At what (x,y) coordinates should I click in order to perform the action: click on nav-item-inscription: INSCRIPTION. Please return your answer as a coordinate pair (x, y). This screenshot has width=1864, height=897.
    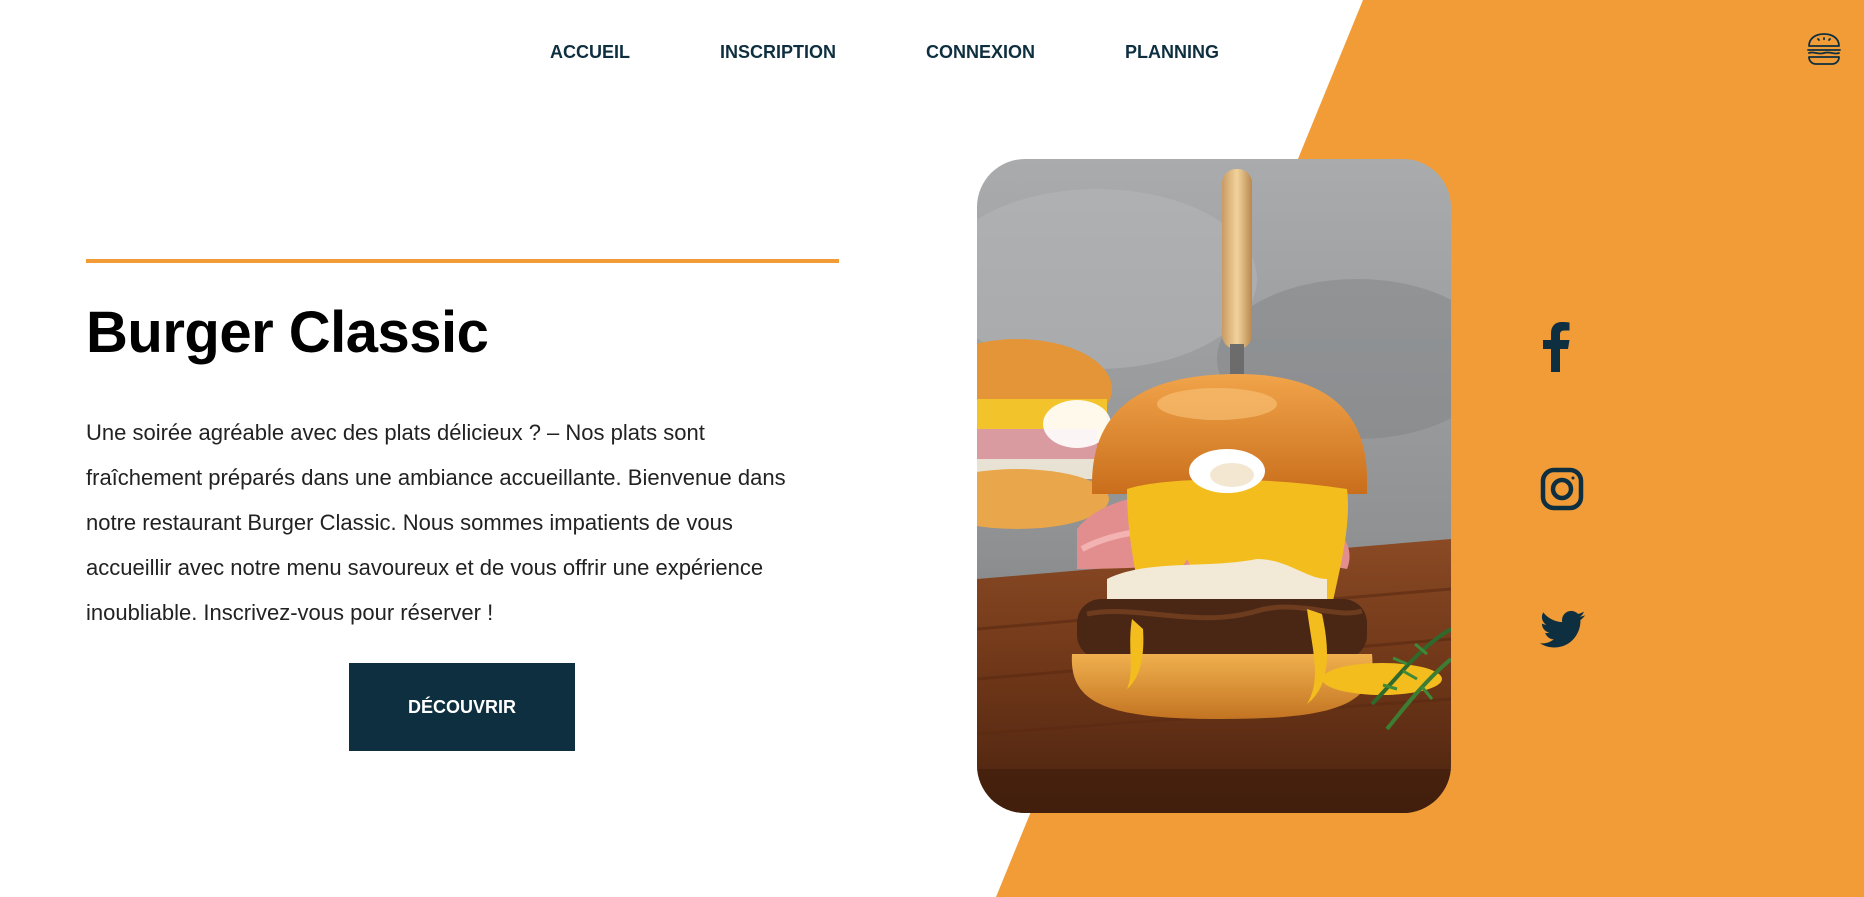
    Looking at the image, I should click on (778, 52).